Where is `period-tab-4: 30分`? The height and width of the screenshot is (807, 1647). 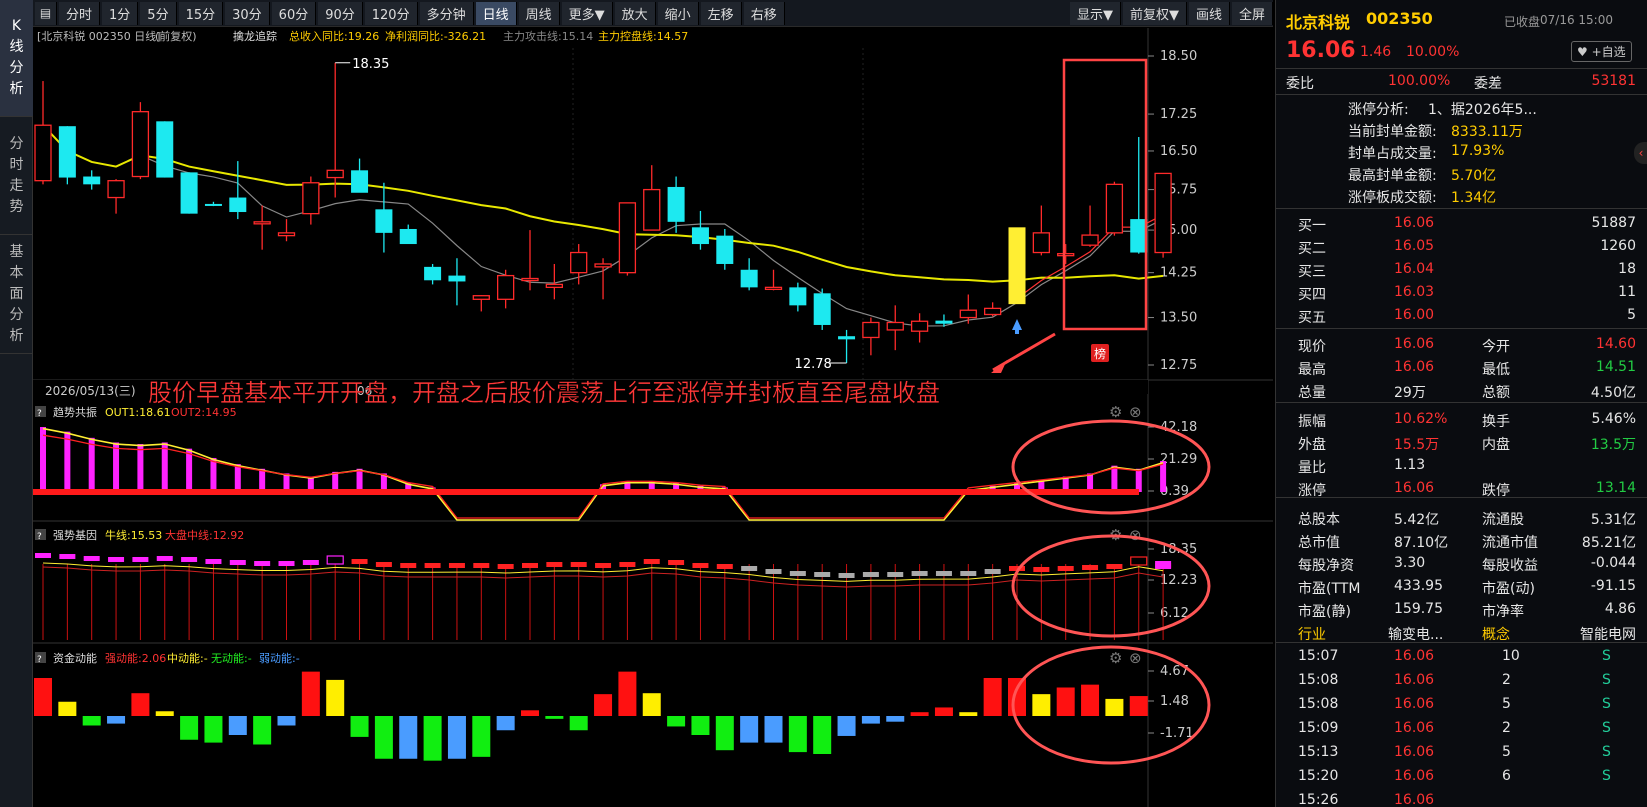
period-tab-4: 30分 is located at coordinates (247, 13).